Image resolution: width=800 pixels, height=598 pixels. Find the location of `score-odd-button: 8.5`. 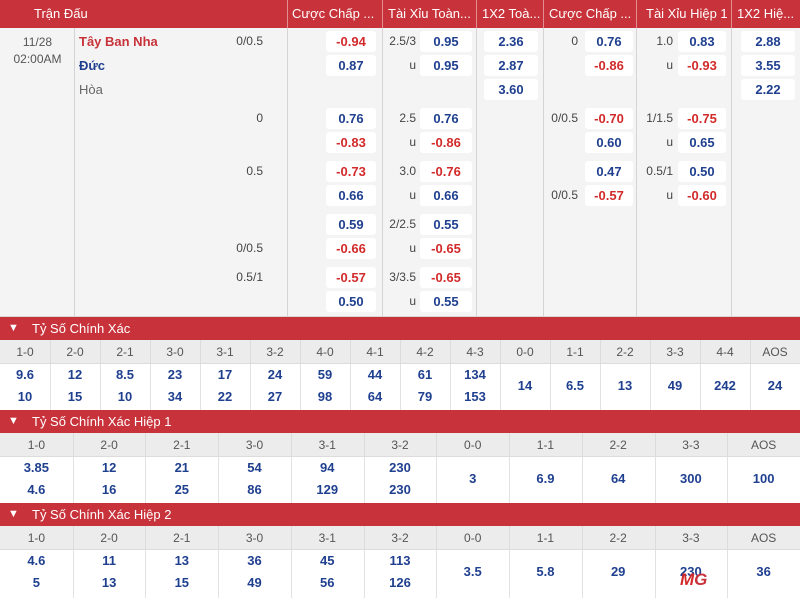

score-odd-button: 8.5 is located at coordinates (125, 375).